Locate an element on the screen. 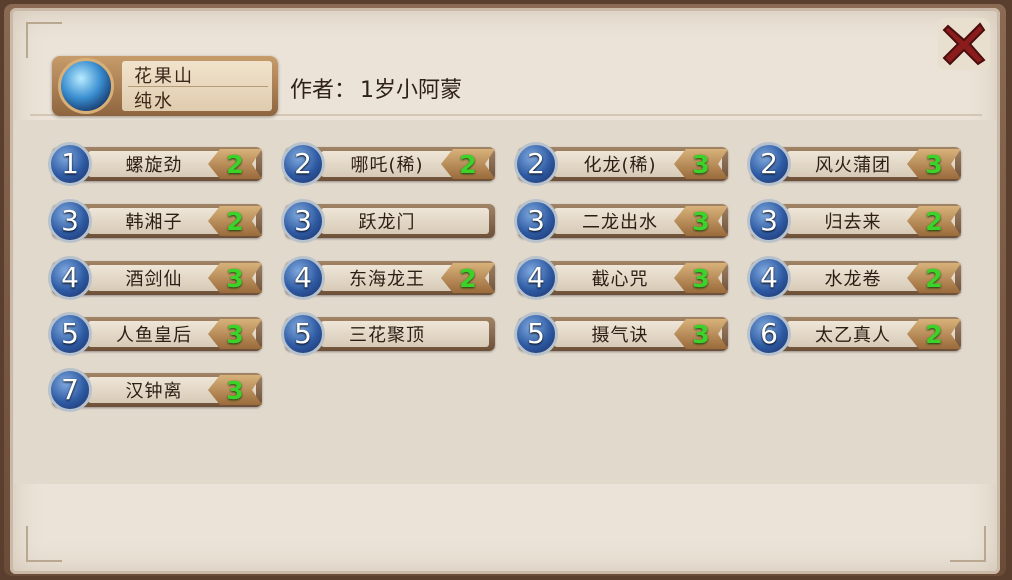 This screenshot has height=580, width=1012. card-item: 螺旋劲 2 1 is located at coordinates (153, 164).